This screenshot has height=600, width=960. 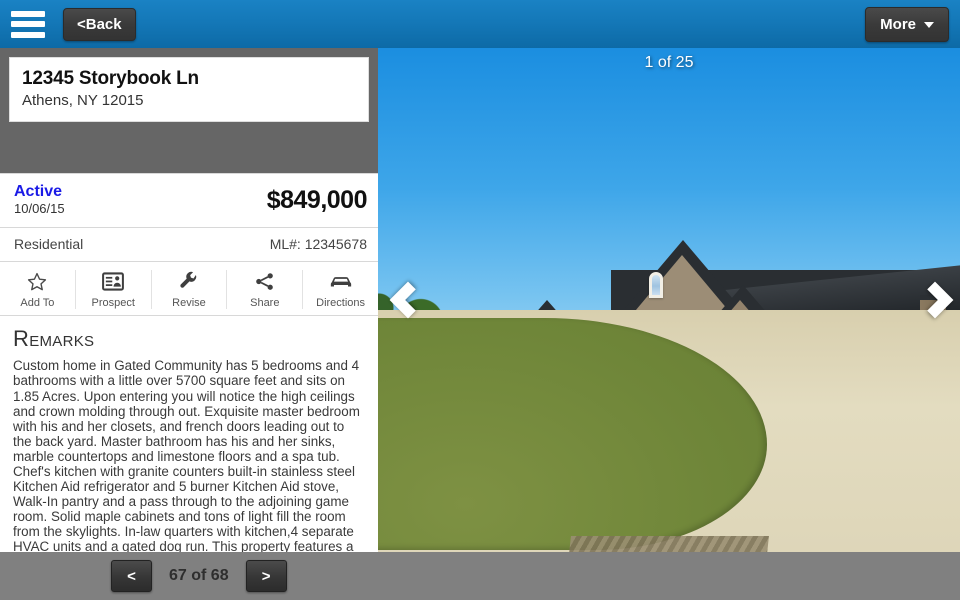 I want to click on paver-walkway, so click(x=669, y=544).